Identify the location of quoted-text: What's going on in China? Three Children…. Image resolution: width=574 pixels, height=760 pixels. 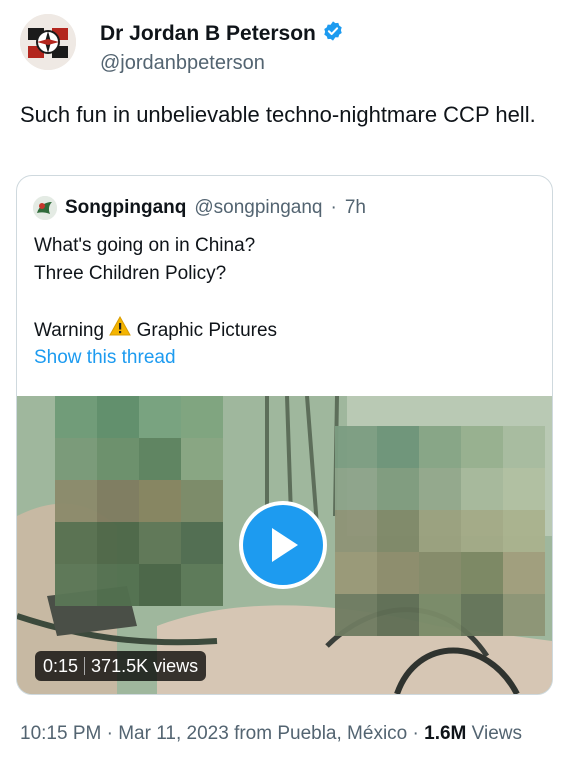
(155, 288).